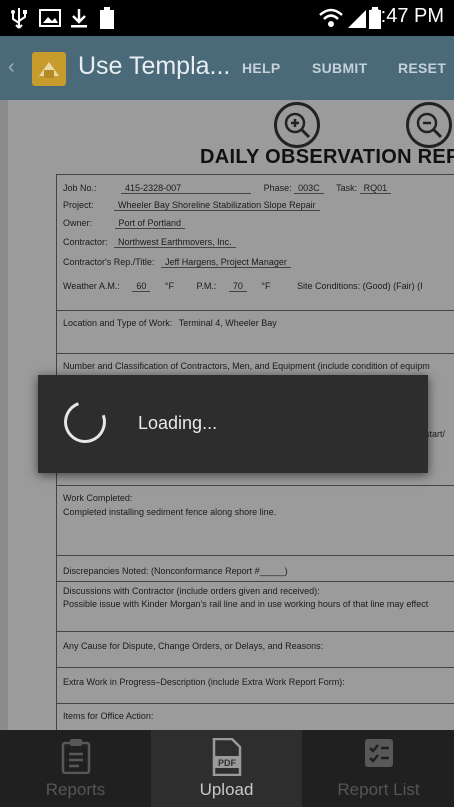 This screenshot has width=454, height=807. Describe the element at coordinates (266, 286) in the screenshot. I see `unit-f-pm: °F` at that location.